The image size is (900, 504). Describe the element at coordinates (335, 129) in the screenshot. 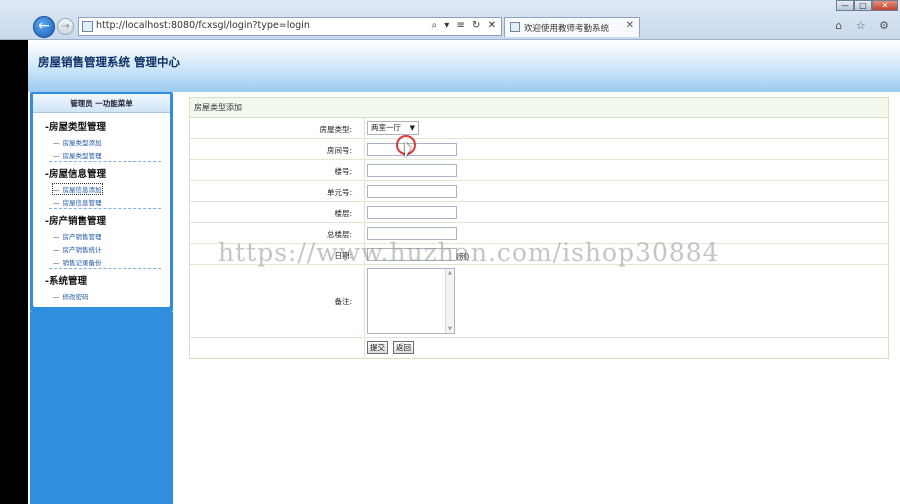

I see `house-type-label: 房屋类型:` at that location.